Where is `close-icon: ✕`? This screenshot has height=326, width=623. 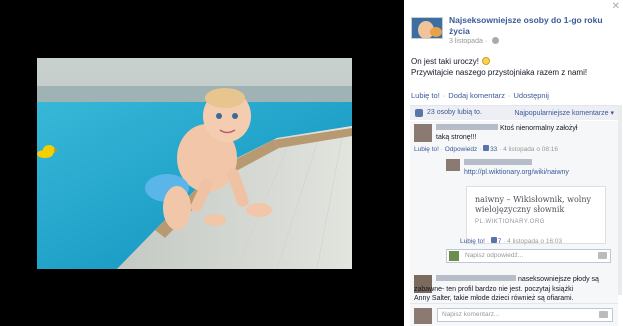 close-icon: ✕ is located at coordinates (616, 6).